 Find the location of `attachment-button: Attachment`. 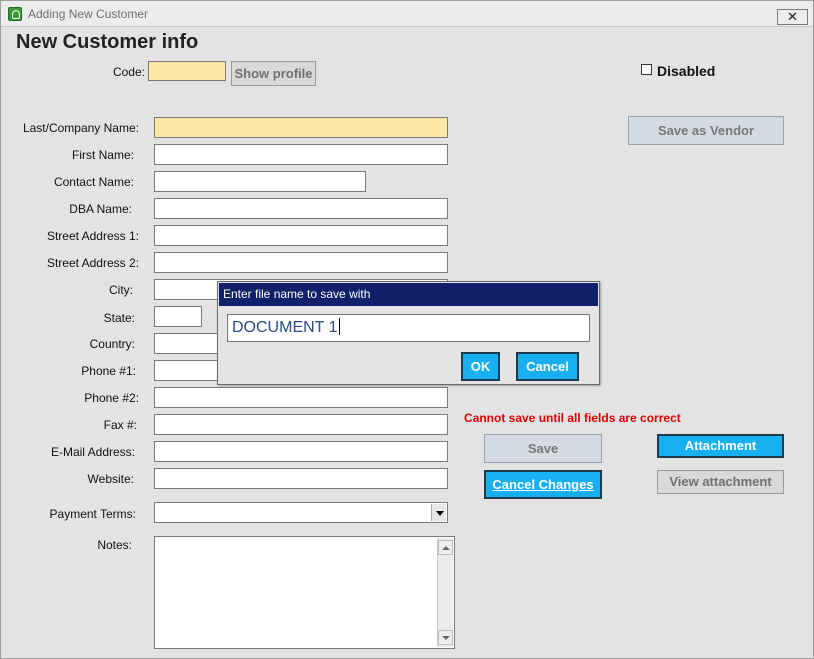

attachment-button: Attachment is located at coordinates (720, 446).